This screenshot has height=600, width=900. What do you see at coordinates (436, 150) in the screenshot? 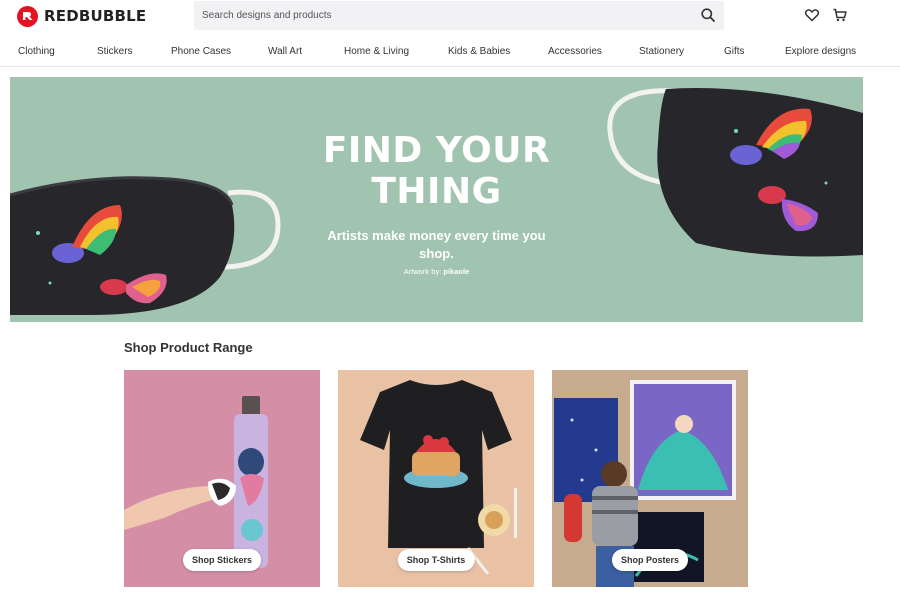
I see `hero-title-line1: FIND YOUR` at bounding box center [436, 150].